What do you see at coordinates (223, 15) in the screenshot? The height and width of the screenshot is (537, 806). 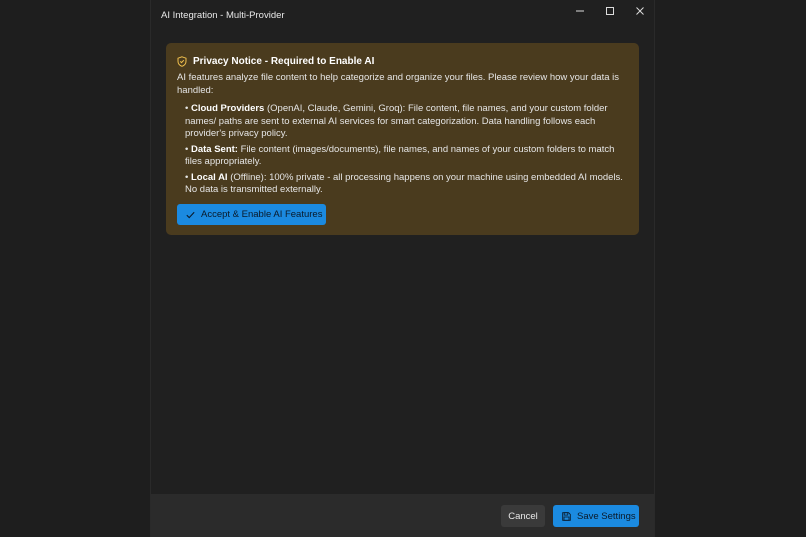 I see `window-title: AI Integration - Multi-Provider` at bounding box center [223, 15].